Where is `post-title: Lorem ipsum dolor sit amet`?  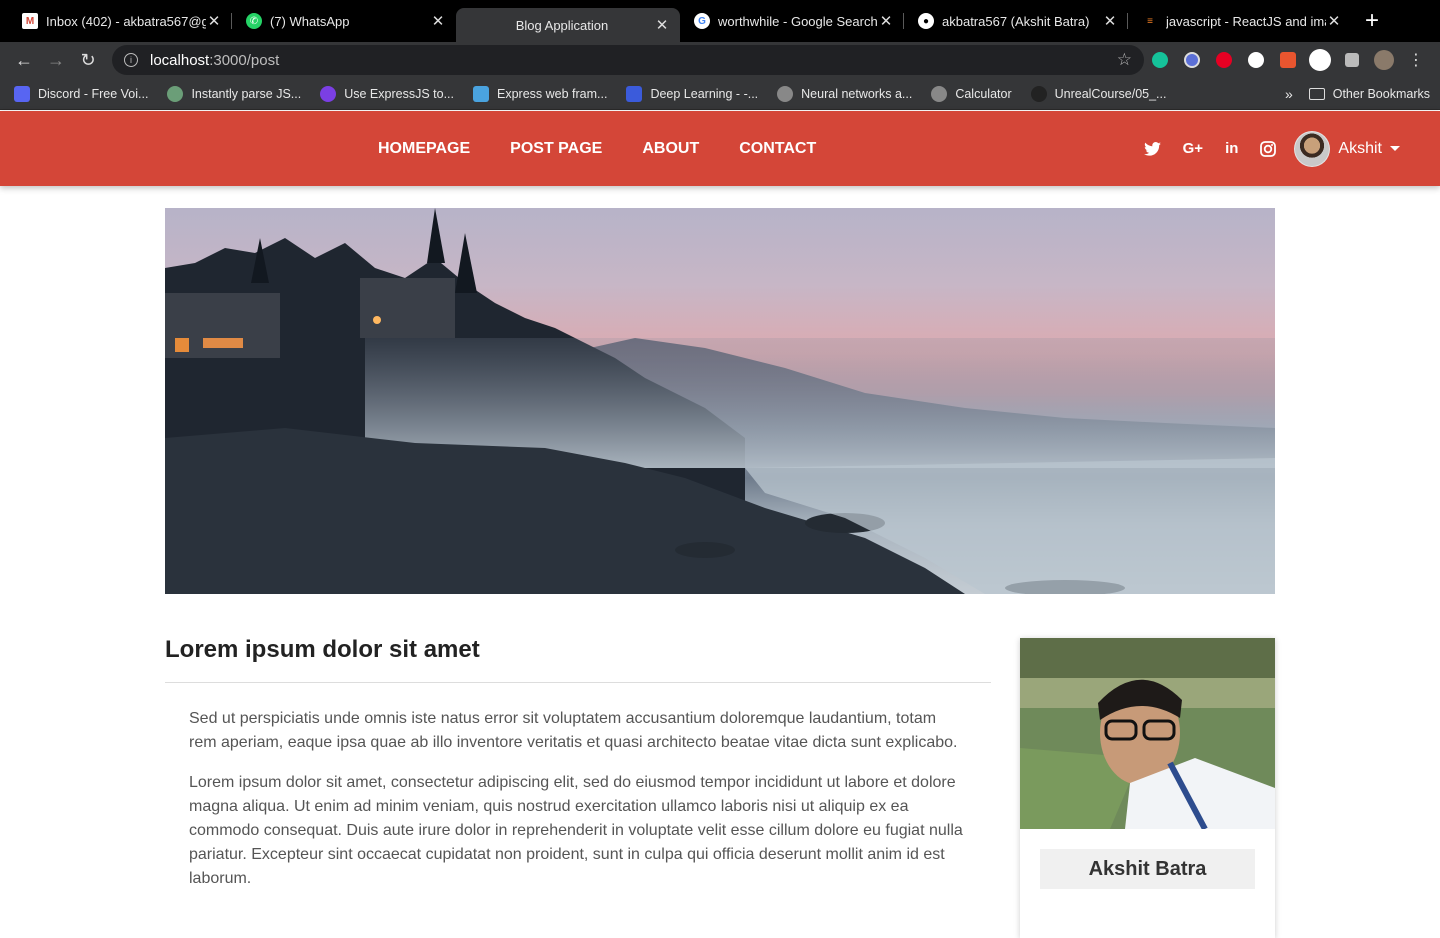
post-title: Lorem ipsum dolor sit amet is located at coordinates (578, 656).